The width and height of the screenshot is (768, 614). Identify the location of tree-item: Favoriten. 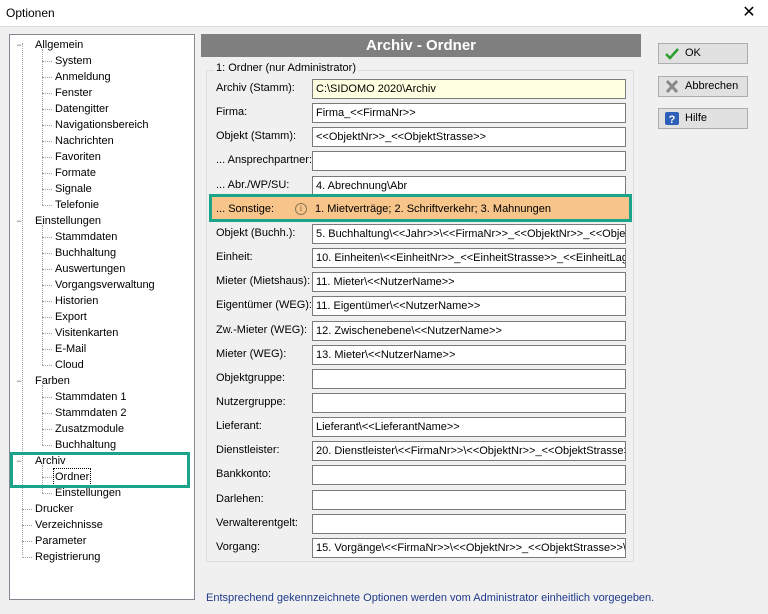
(78, 157).